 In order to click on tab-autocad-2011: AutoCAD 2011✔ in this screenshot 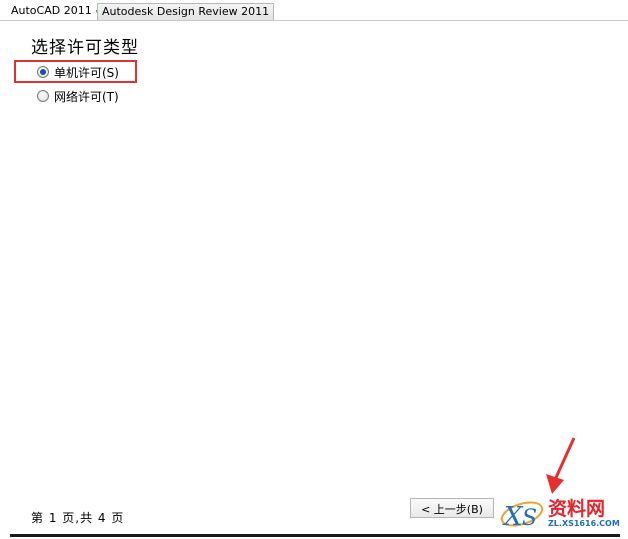, I will do `click(57, 10)`.